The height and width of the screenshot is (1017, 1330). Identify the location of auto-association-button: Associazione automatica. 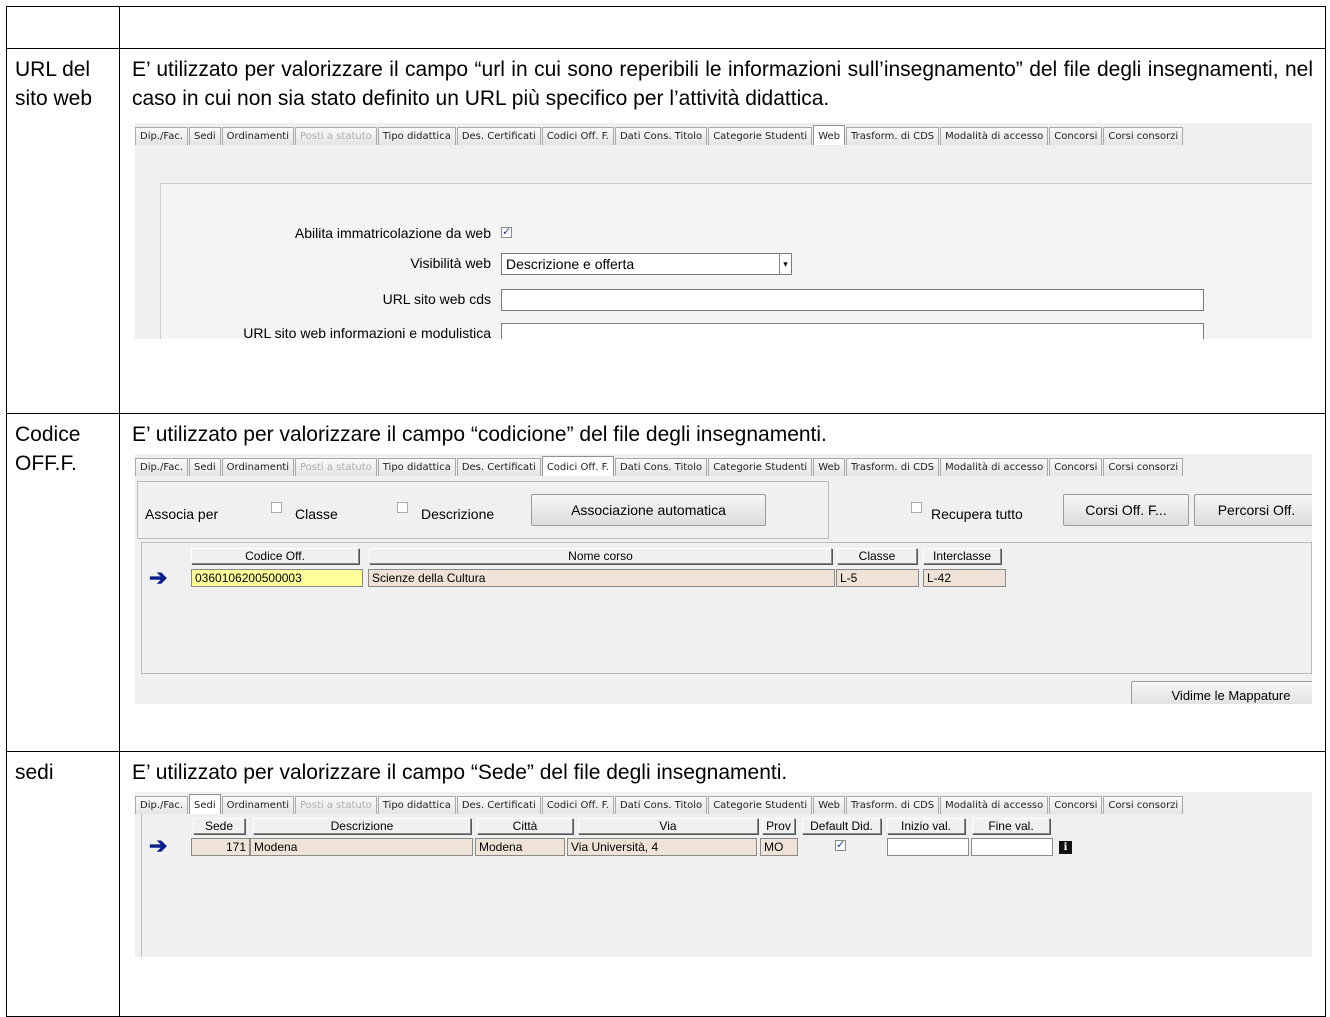
(648, 510).